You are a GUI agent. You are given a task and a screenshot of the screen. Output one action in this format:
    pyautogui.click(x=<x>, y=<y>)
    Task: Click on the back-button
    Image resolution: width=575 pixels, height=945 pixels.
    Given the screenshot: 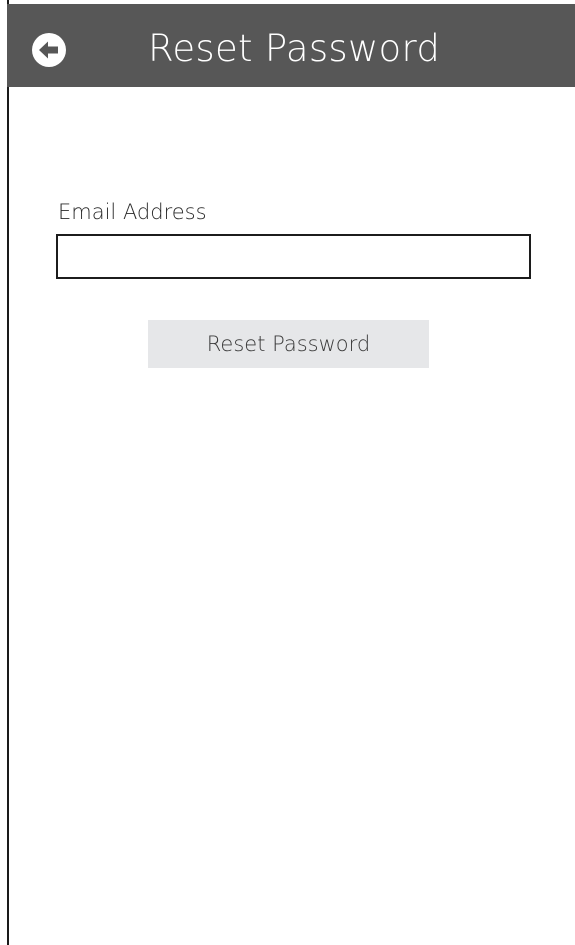 What is the action you would take?
    pyautogui.click(x=49, y=50)
    